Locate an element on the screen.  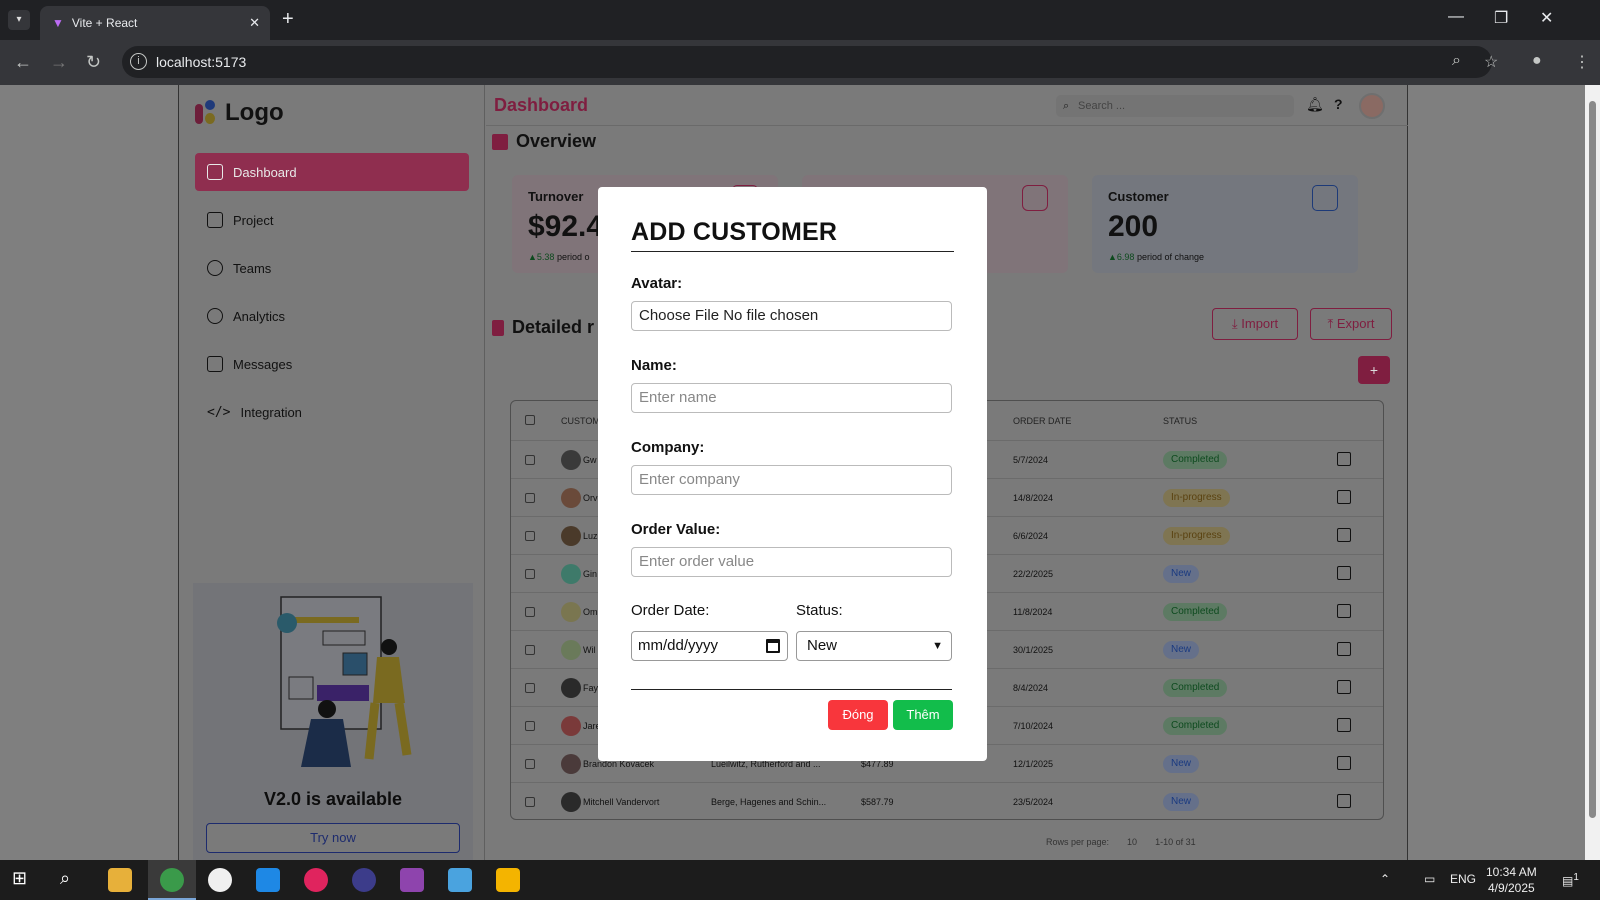
scrollbar-thumb is located at coordinates (1592, 459).